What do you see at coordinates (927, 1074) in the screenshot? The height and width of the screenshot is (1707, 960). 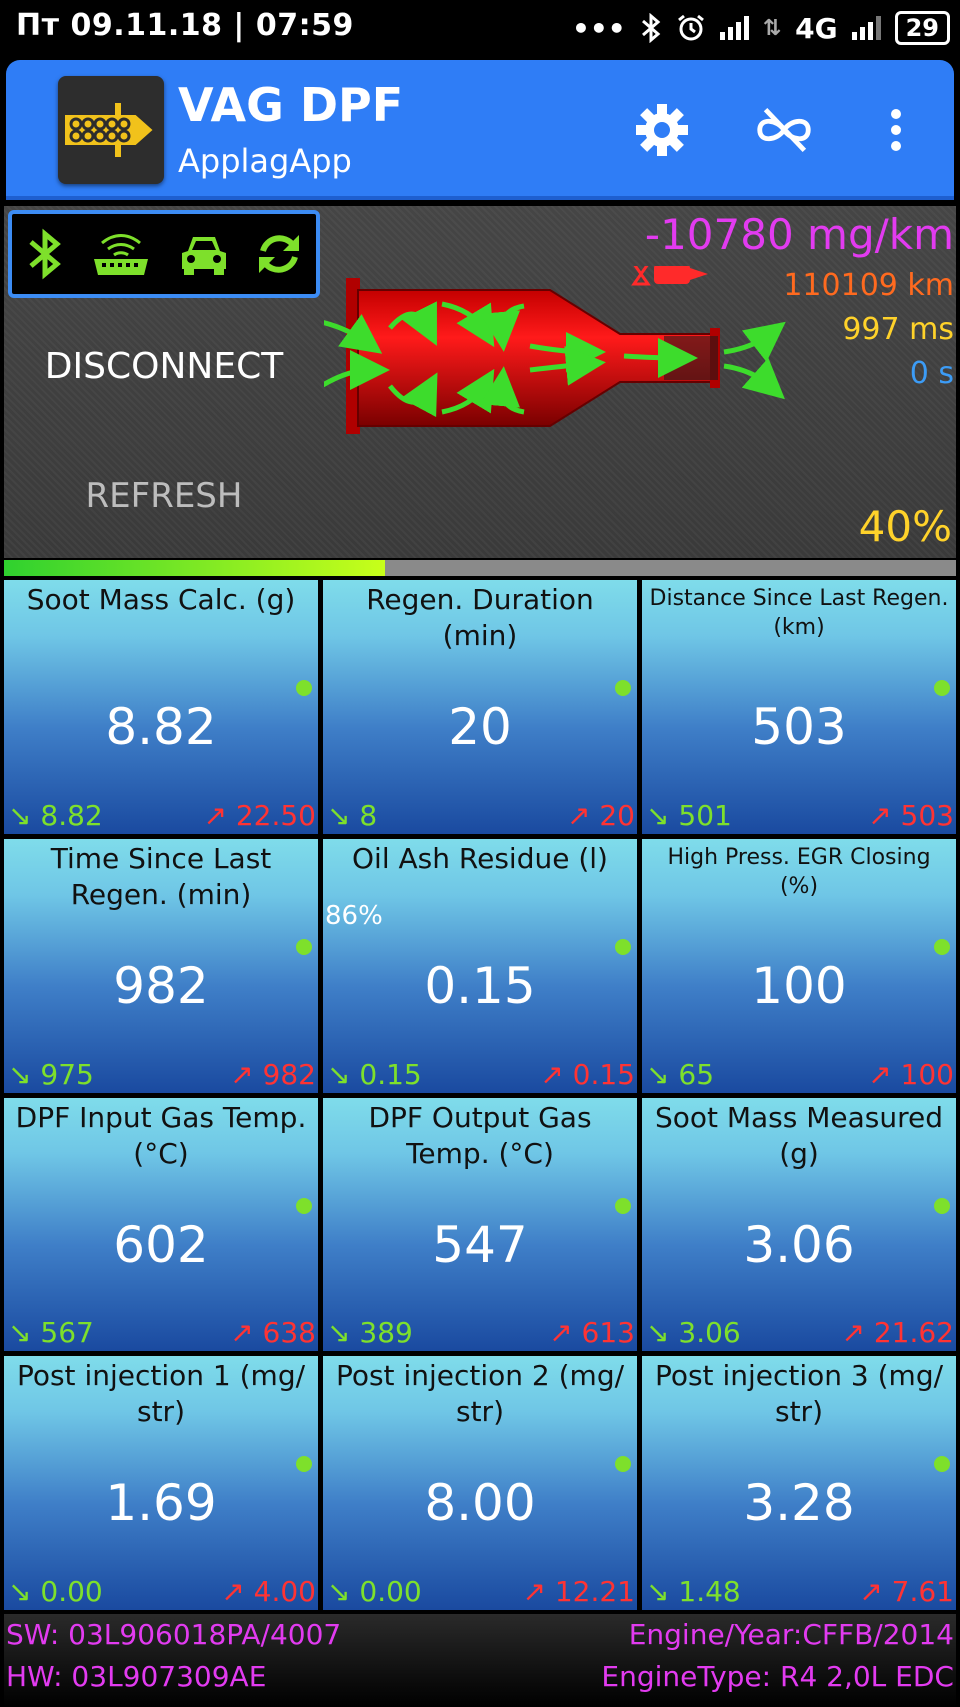 I see `tile-max-value: 100` at bounding box center [927, 1074].